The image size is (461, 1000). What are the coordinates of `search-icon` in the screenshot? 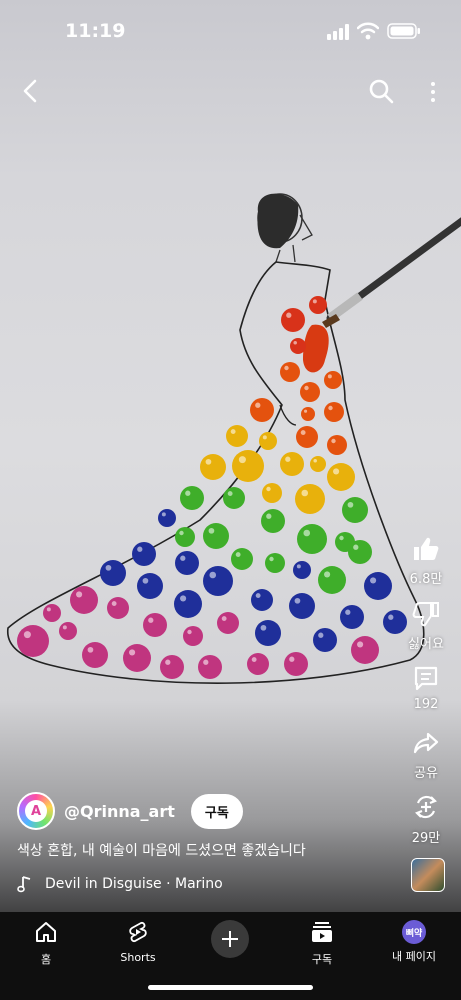 It's located at (381, 91).